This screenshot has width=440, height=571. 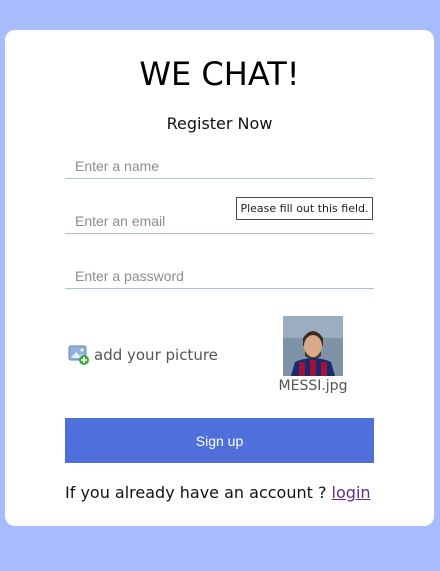 What do you see at coordinates (198, 492) in the screenshot?
I see `login-prompt-text: If you already have an account ?` at bounding box center [198, 492].